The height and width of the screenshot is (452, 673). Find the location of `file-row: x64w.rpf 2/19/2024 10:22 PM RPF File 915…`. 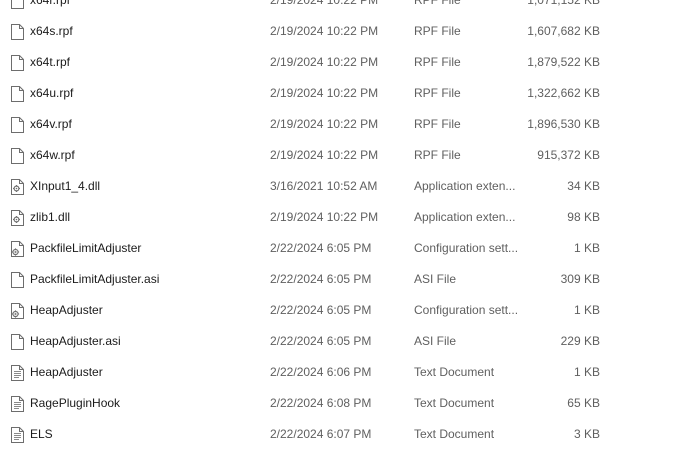

file-row: x64w.rpf 2/19/2024 10:22 PM RPF File 915… is located at coordinates (336, 155).